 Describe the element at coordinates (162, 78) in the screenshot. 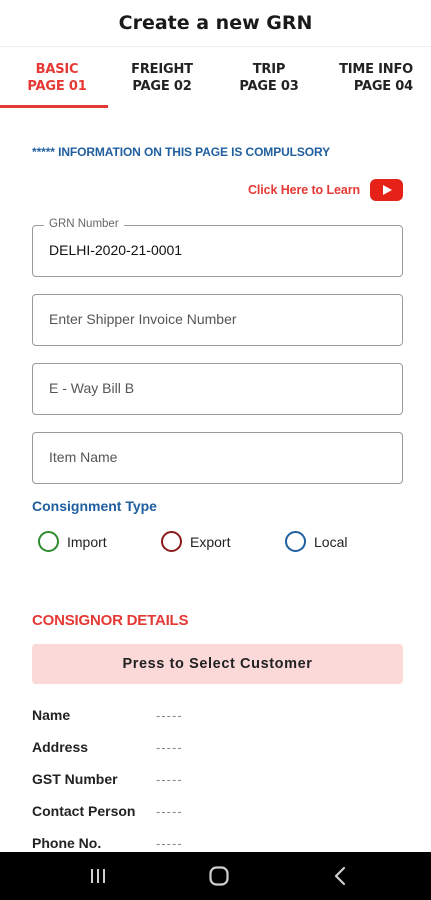

I see `tab-freight: FREIGHT PAGE 02` at that location.